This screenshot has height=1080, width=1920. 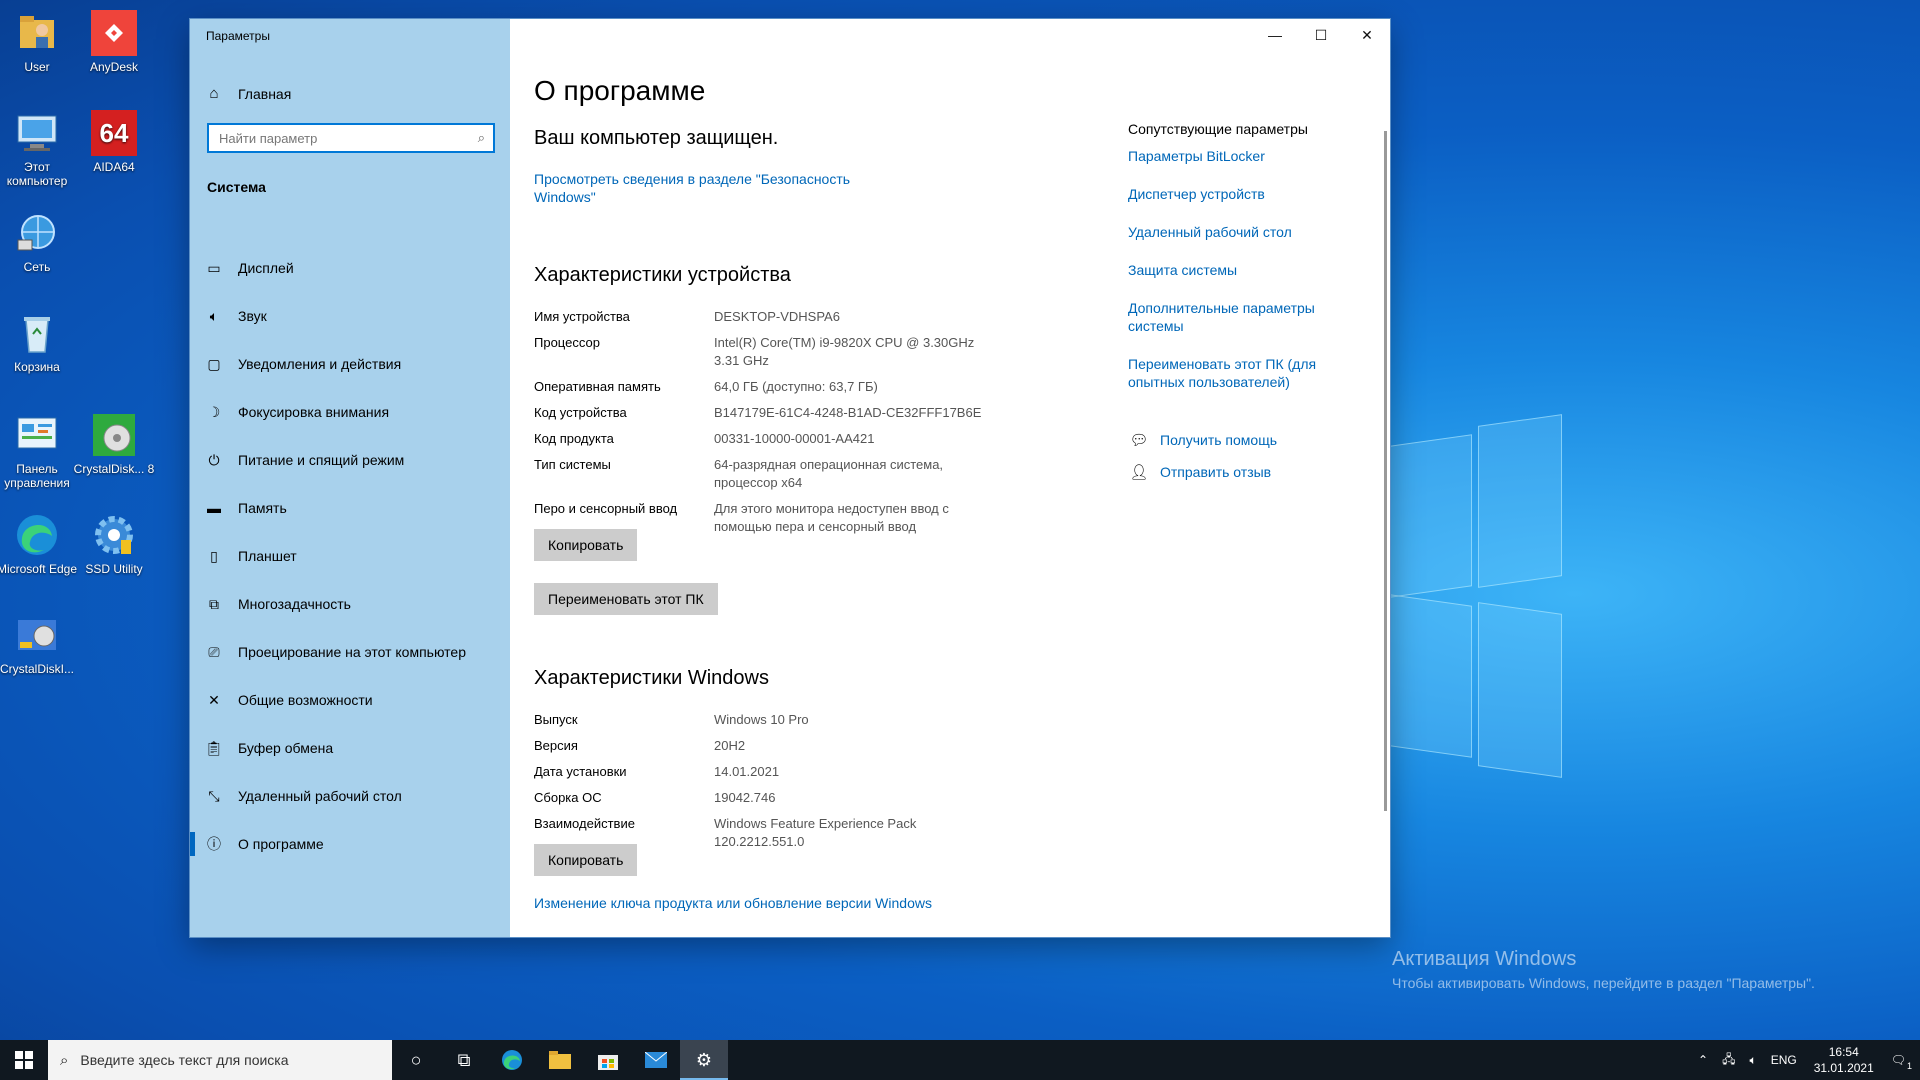 I want to click on spec-value: Windows 10 Pro, so click(x=761, y=719).